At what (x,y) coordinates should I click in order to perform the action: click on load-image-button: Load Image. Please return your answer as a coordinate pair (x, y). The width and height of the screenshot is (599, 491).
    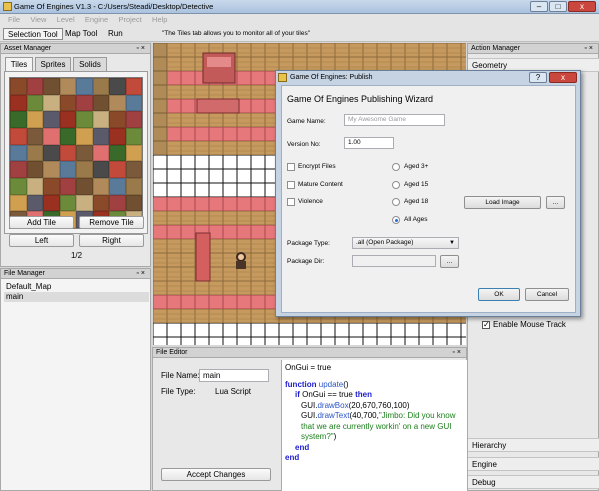
    Looking at the image, I should click on (502, 202).